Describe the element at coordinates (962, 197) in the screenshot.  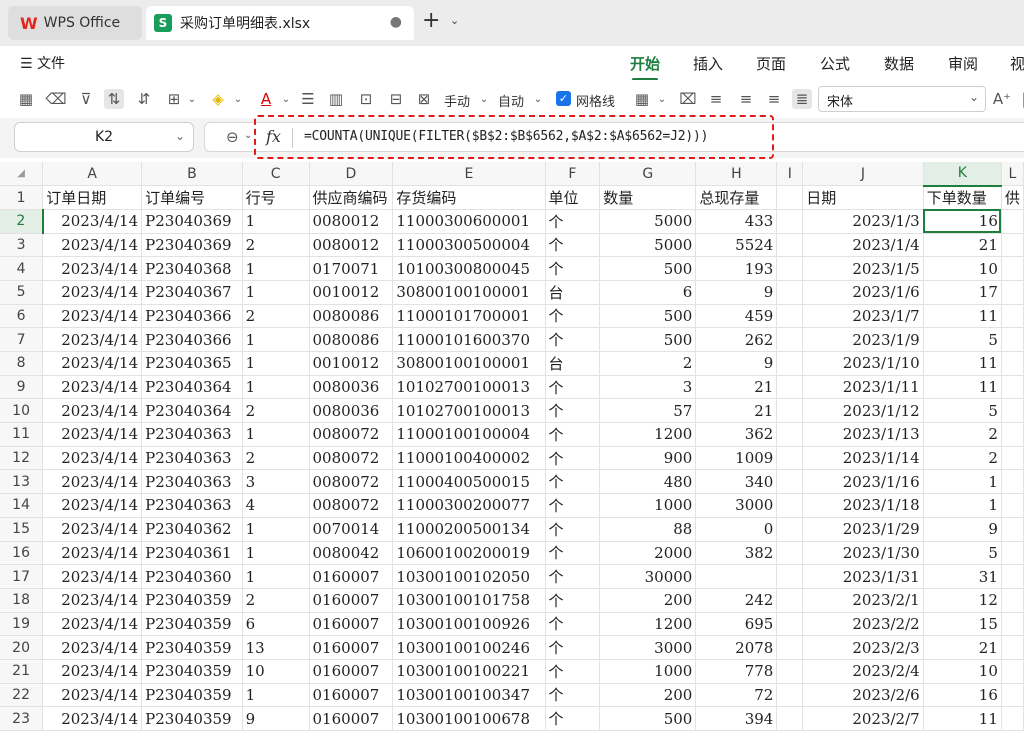
I see `header-cell: 下单数量` at that location.